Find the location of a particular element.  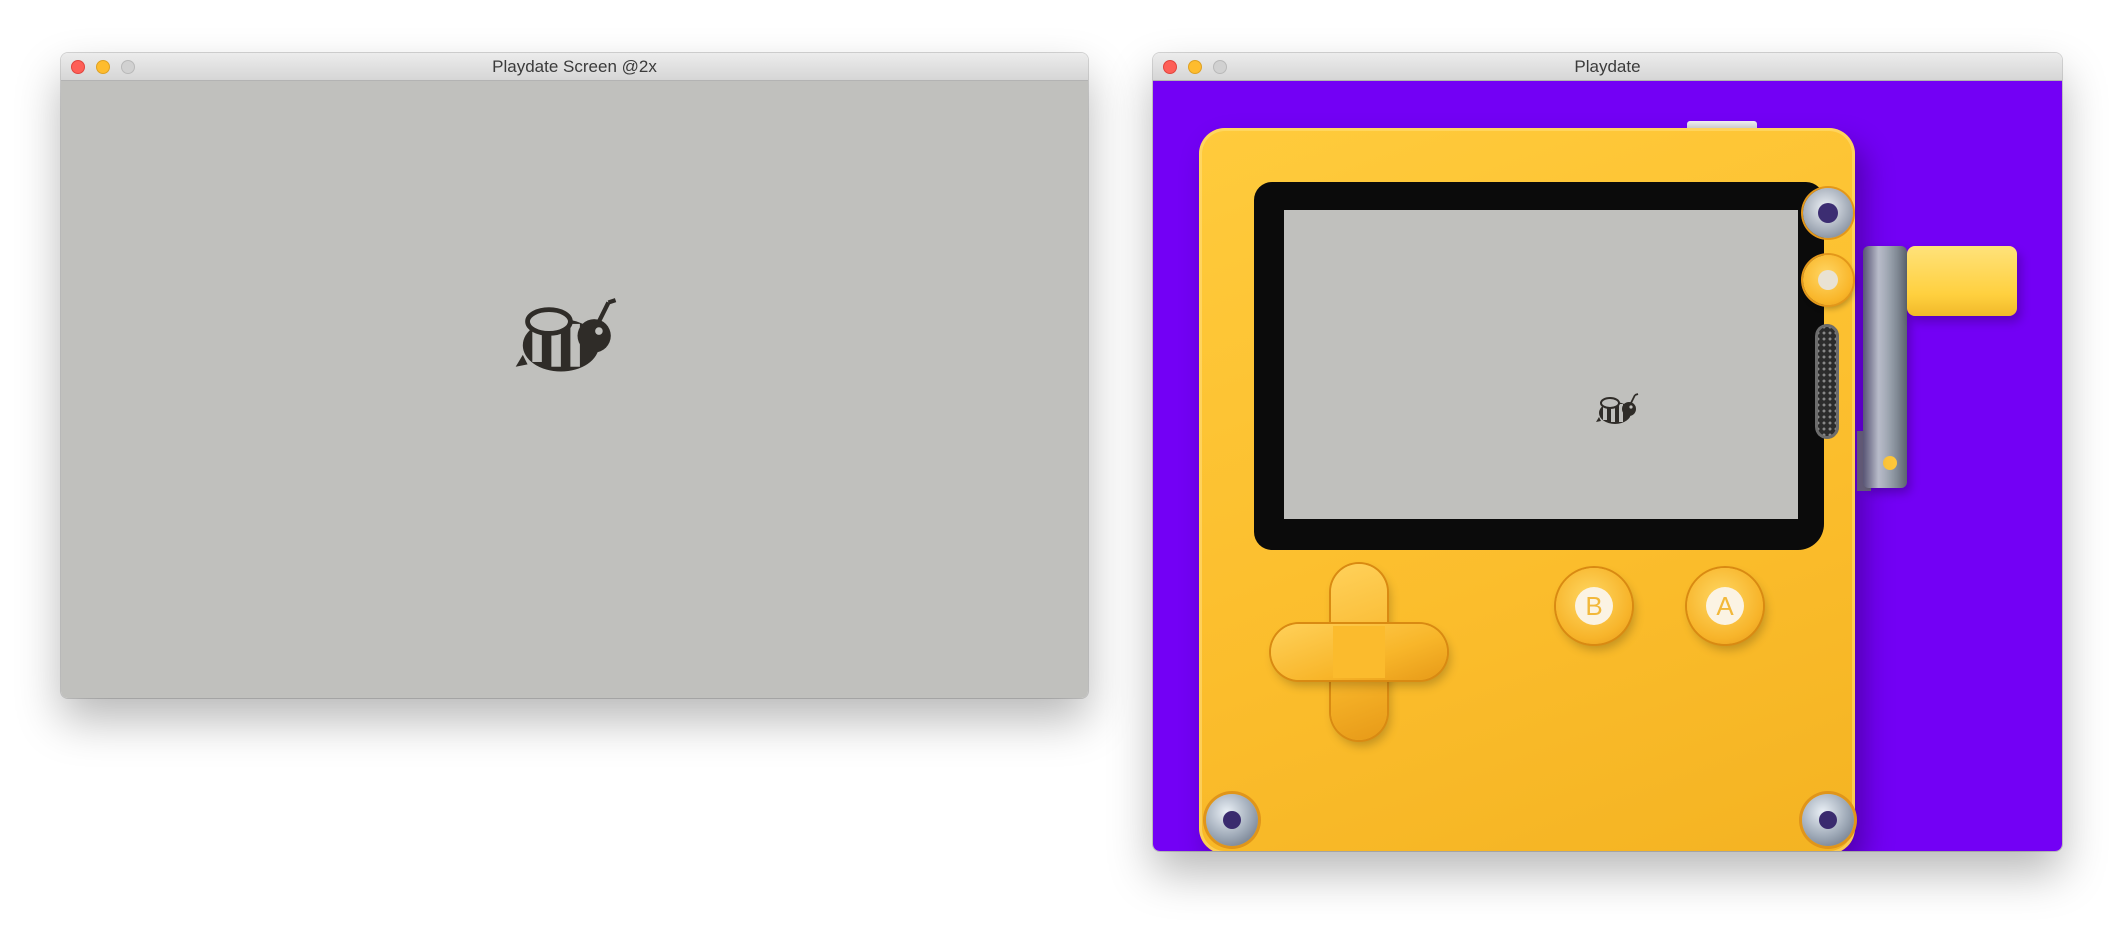

b-button-label: B is located at coordinates (1594, 606).